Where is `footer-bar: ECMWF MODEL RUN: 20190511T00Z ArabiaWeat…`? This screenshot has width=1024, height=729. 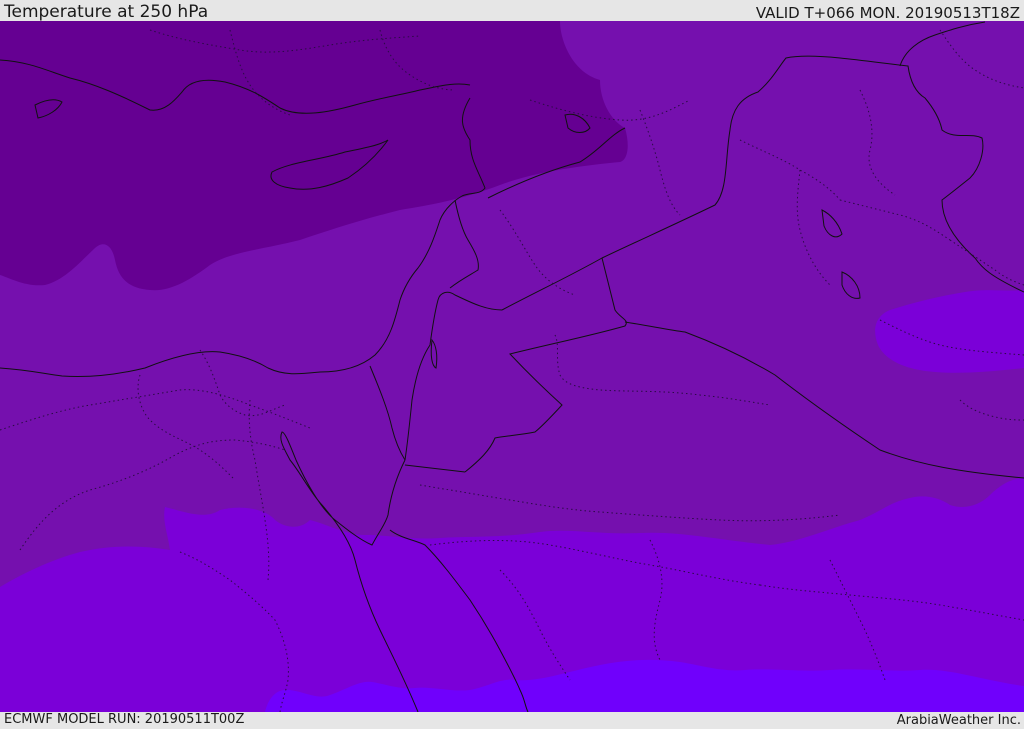 footer-bar: ECMWF MODEL RUN: 20190511T00Z ArabiaWeat… is located at coordinates (512, 720).